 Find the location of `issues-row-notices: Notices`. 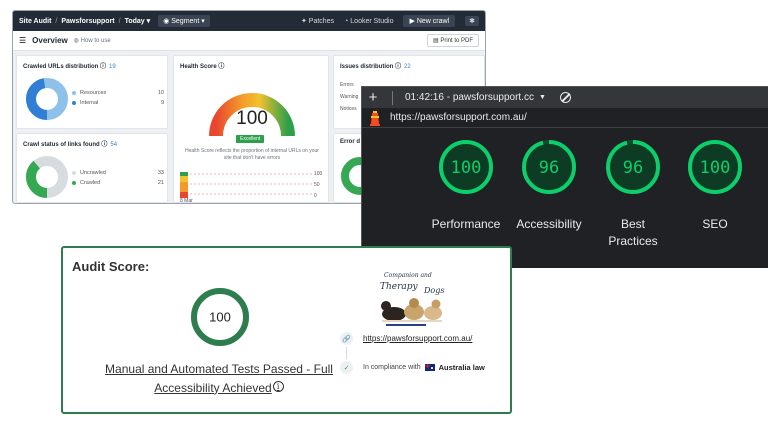

issues-row-notices: Notices is located at coordinates (348, 109).